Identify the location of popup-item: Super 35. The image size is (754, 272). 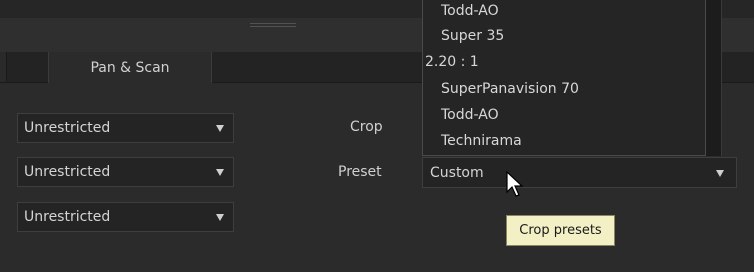
(472, 36).